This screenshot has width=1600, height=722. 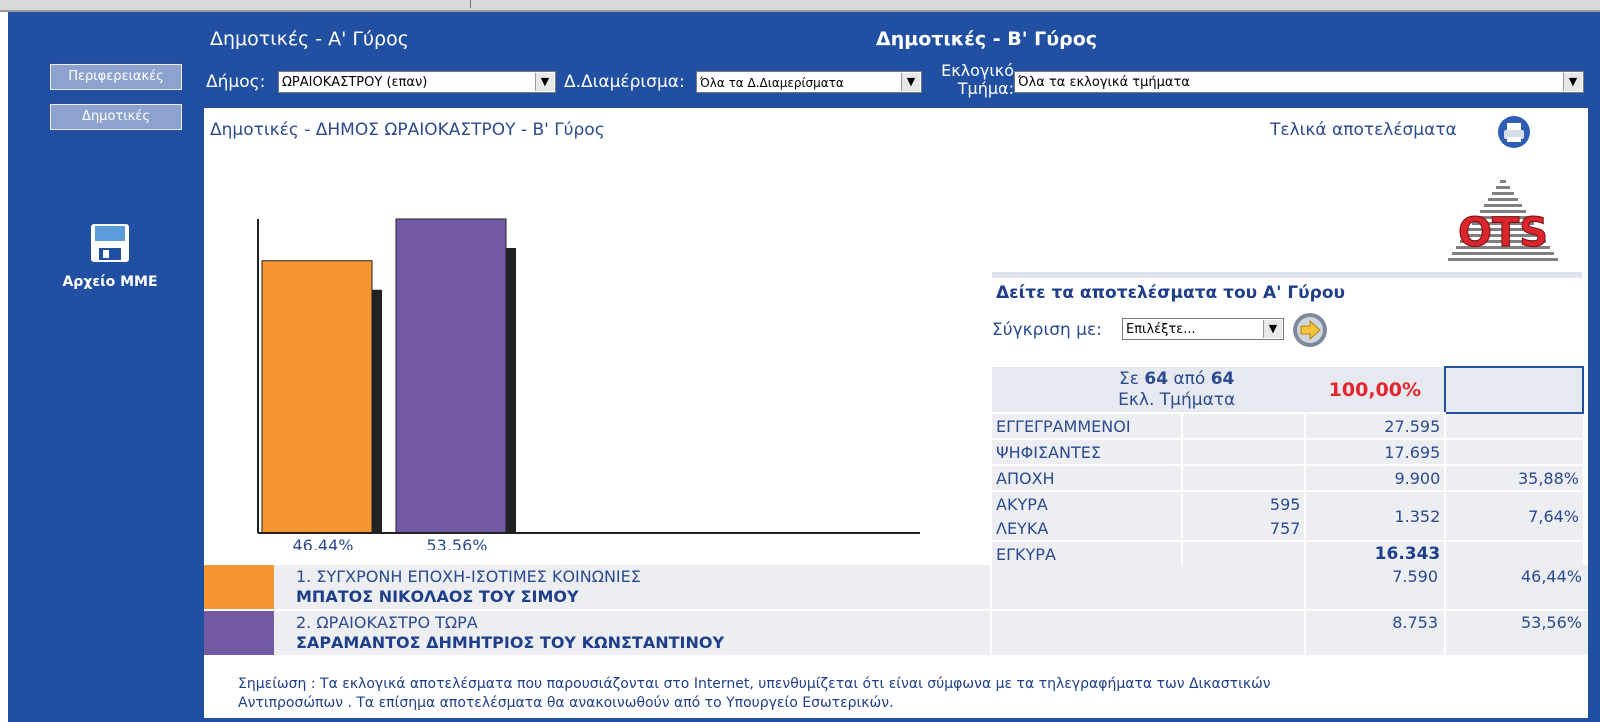 I want to click on sections-of-word: από, so click(x=1189, y=378).